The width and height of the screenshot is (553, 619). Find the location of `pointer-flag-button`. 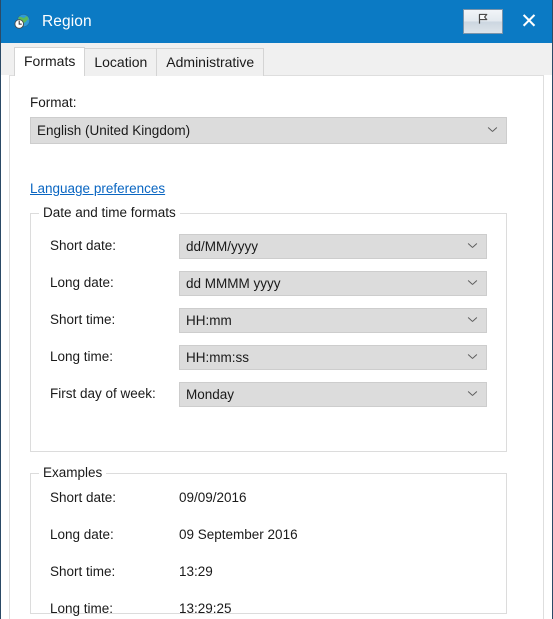

pointer-flag-button is located at coordinates (483, 21).